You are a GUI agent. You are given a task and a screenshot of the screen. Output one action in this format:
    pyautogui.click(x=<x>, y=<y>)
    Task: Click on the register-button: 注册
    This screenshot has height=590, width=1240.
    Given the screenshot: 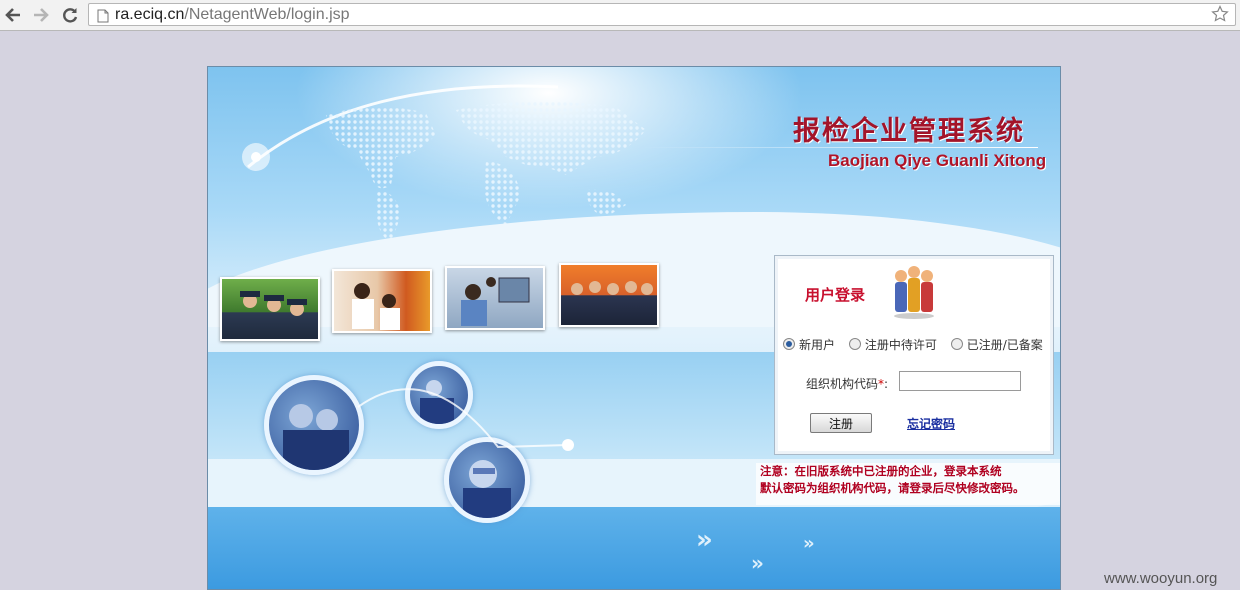 What is the action you would take?
    pyautogui.click(x=841, y=423)
    